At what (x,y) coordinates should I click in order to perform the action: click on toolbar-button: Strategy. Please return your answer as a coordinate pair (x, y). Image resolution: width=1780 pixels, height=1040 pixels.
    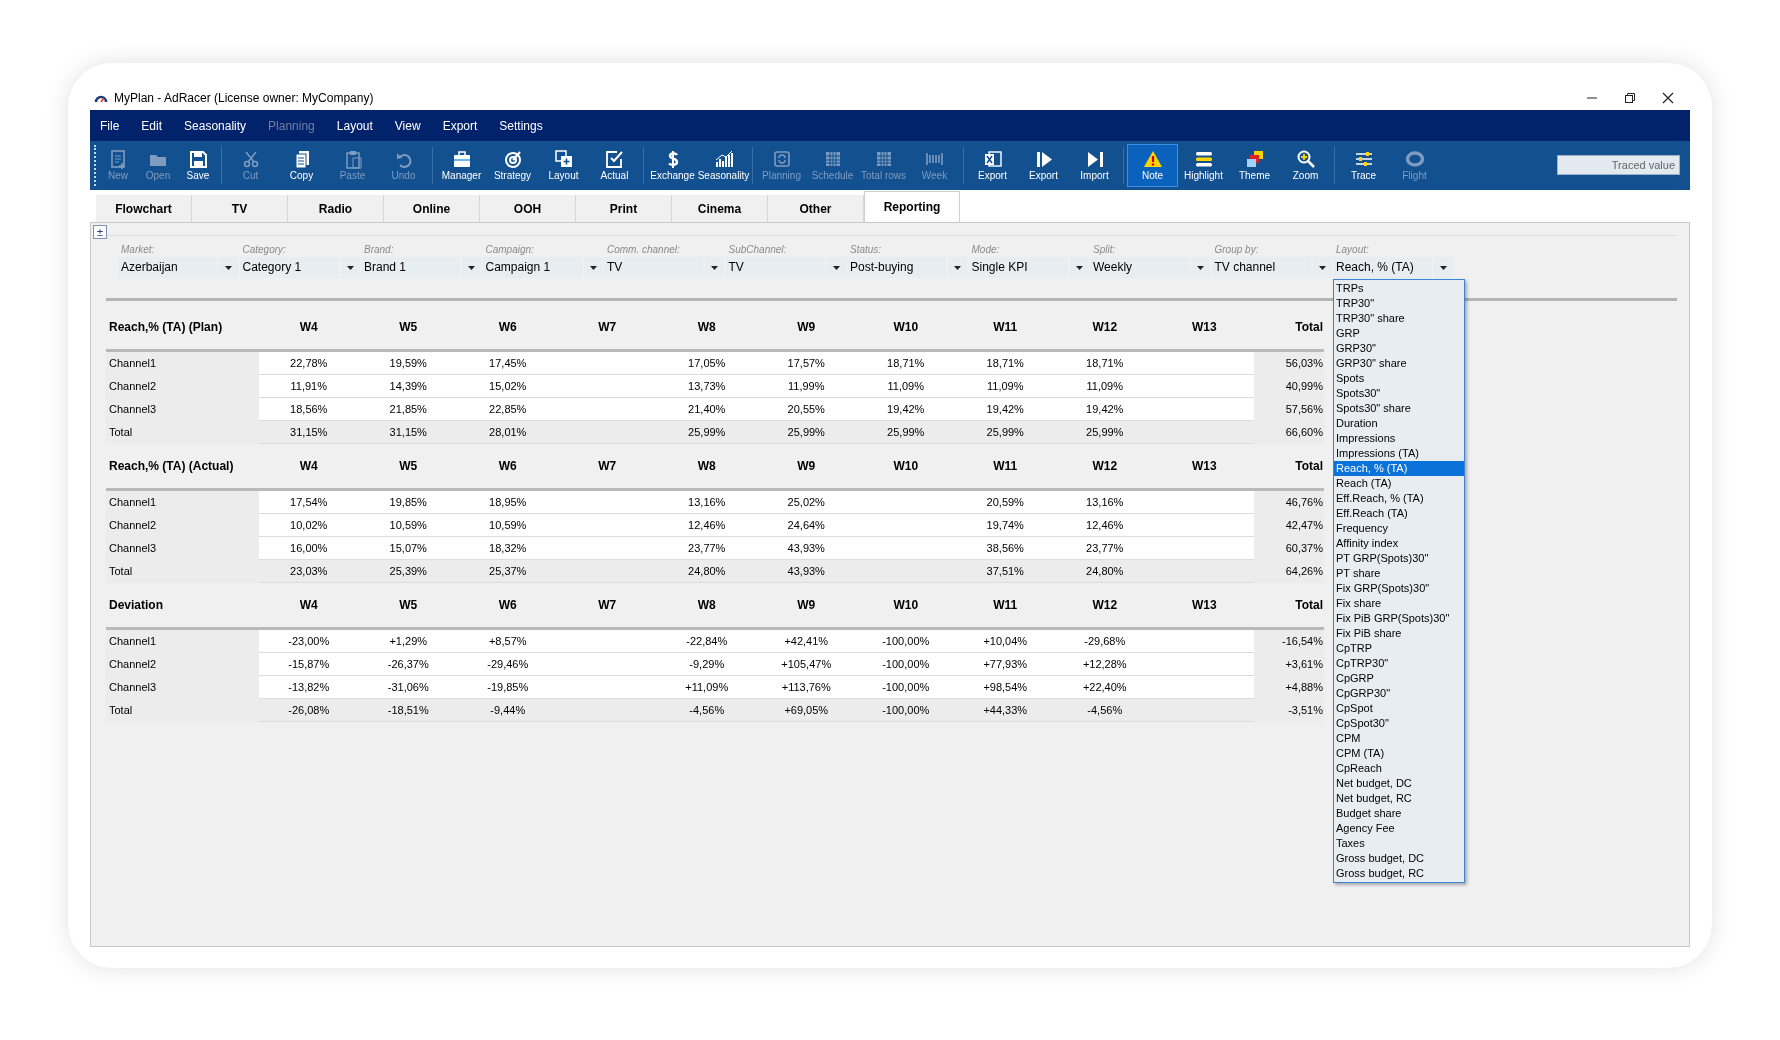
    Looking at the image, I should click on (512, 165).